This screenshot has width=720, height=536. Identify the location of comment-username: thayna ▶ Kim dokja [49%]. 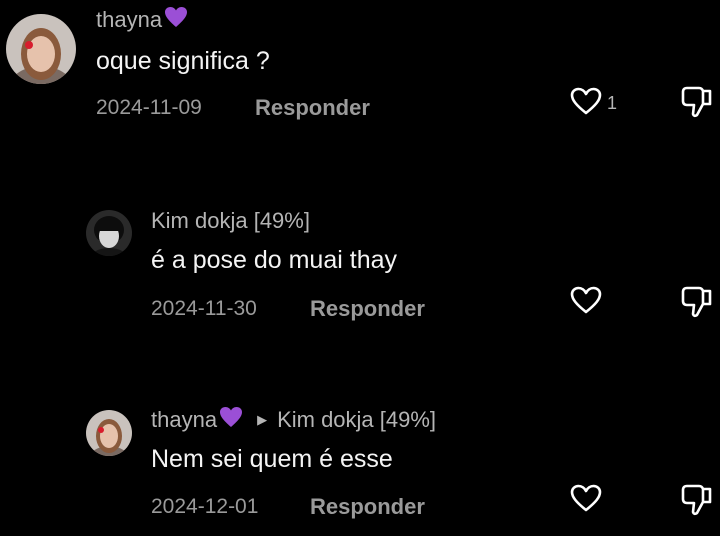
(293, 420).